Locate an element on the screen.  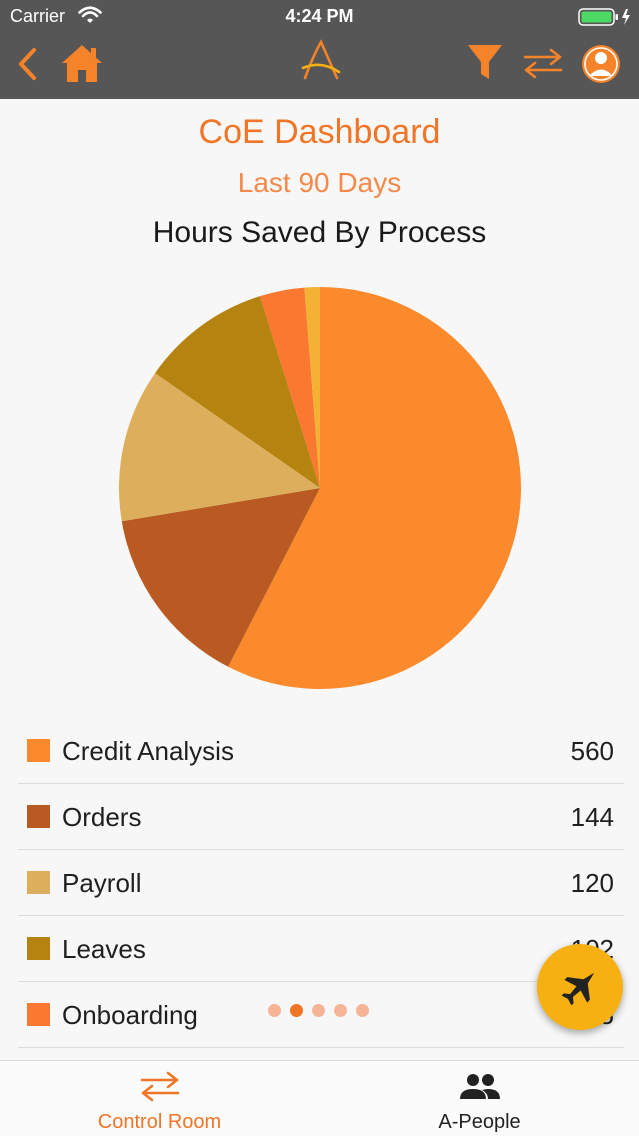
tab-a-people: A-People is located at coordinates (479, 1098).